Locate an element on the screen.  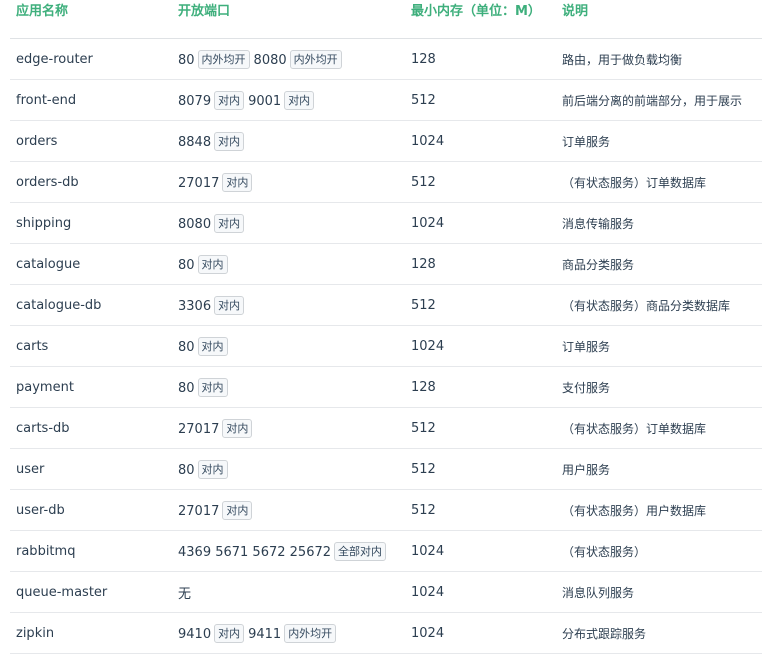
cell-app-name: queue-master is located at coordinates (91, 592).